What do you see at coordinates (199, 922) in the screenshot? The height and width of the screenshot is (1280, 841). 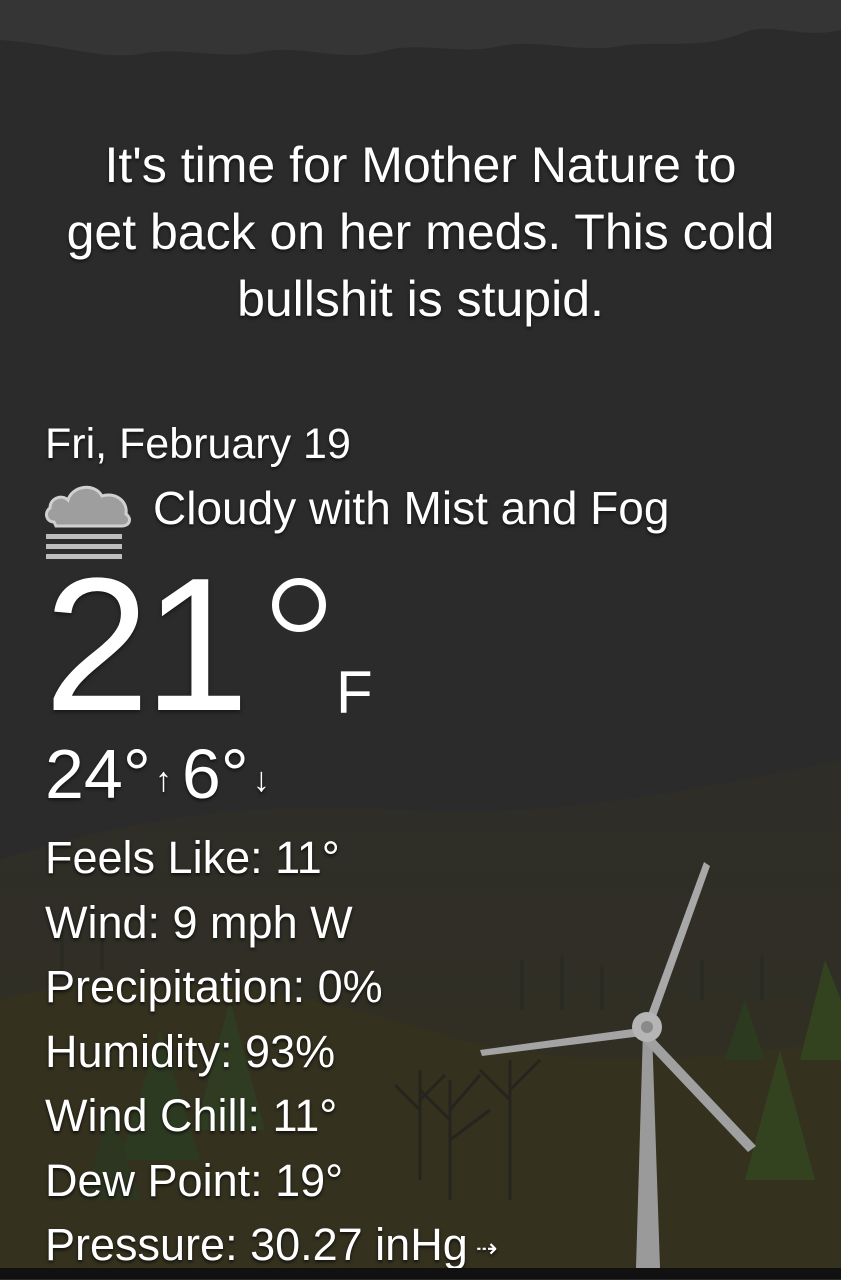 I see `wind: Wind: 9 mph W` at bounding box center [199, 922].